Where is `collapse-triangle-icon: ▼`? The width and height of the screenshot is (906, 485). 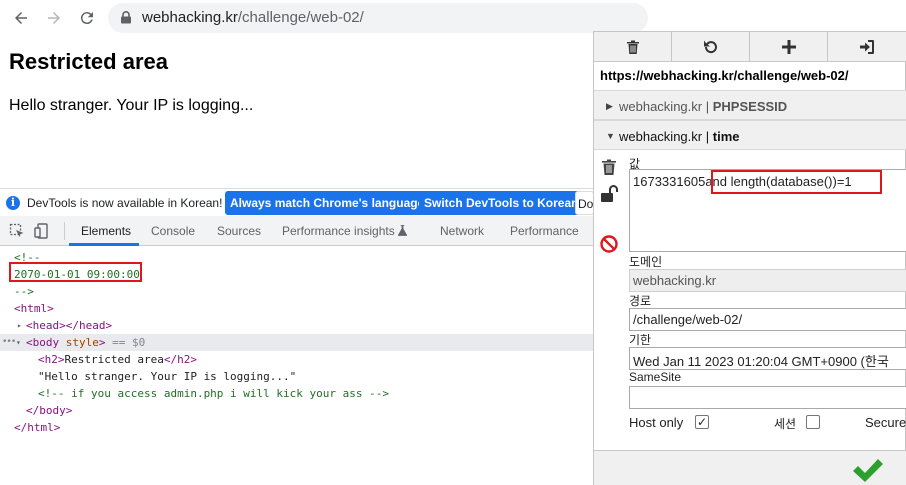
collapse-triangle-icon: ▼ is located at coordinates (610, 136).